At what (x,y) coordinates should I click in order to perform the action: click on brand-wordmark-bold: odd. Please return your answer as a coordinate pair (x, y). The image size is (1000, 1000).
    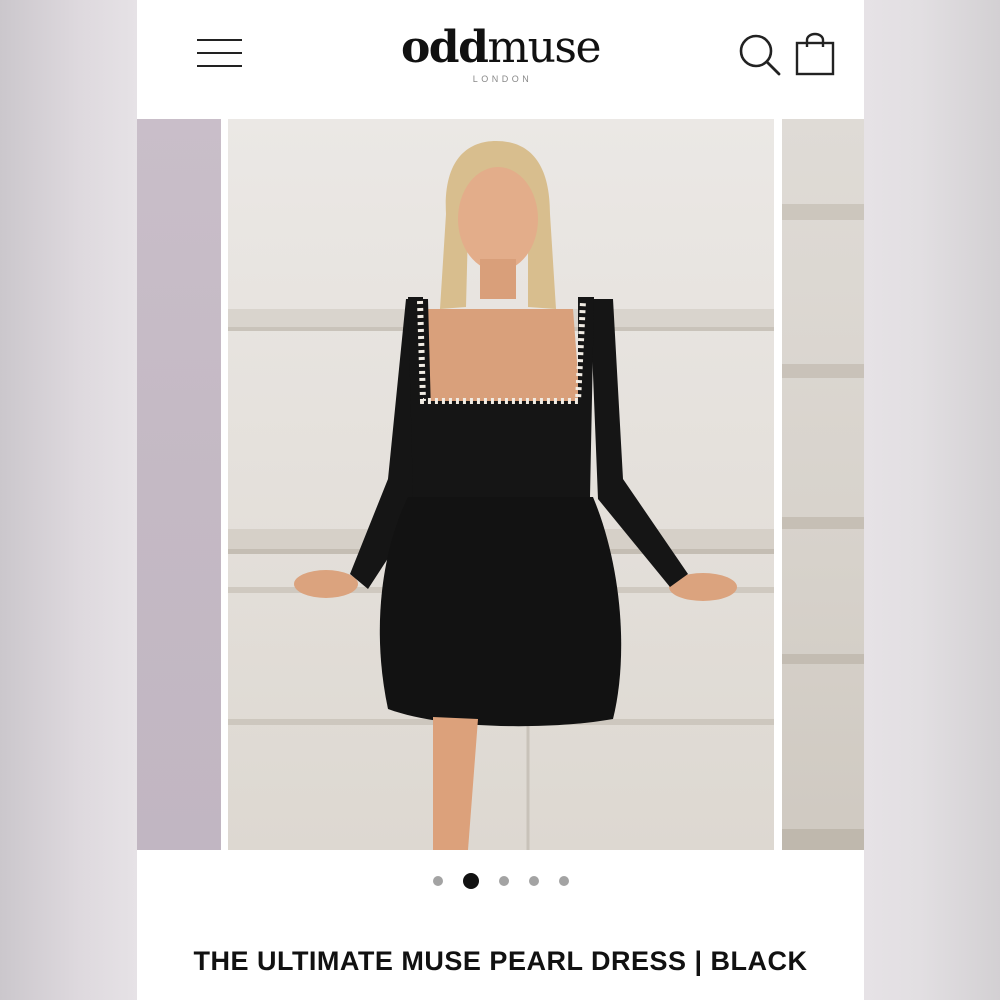
    Looking at the image, I should click on (444, 47).